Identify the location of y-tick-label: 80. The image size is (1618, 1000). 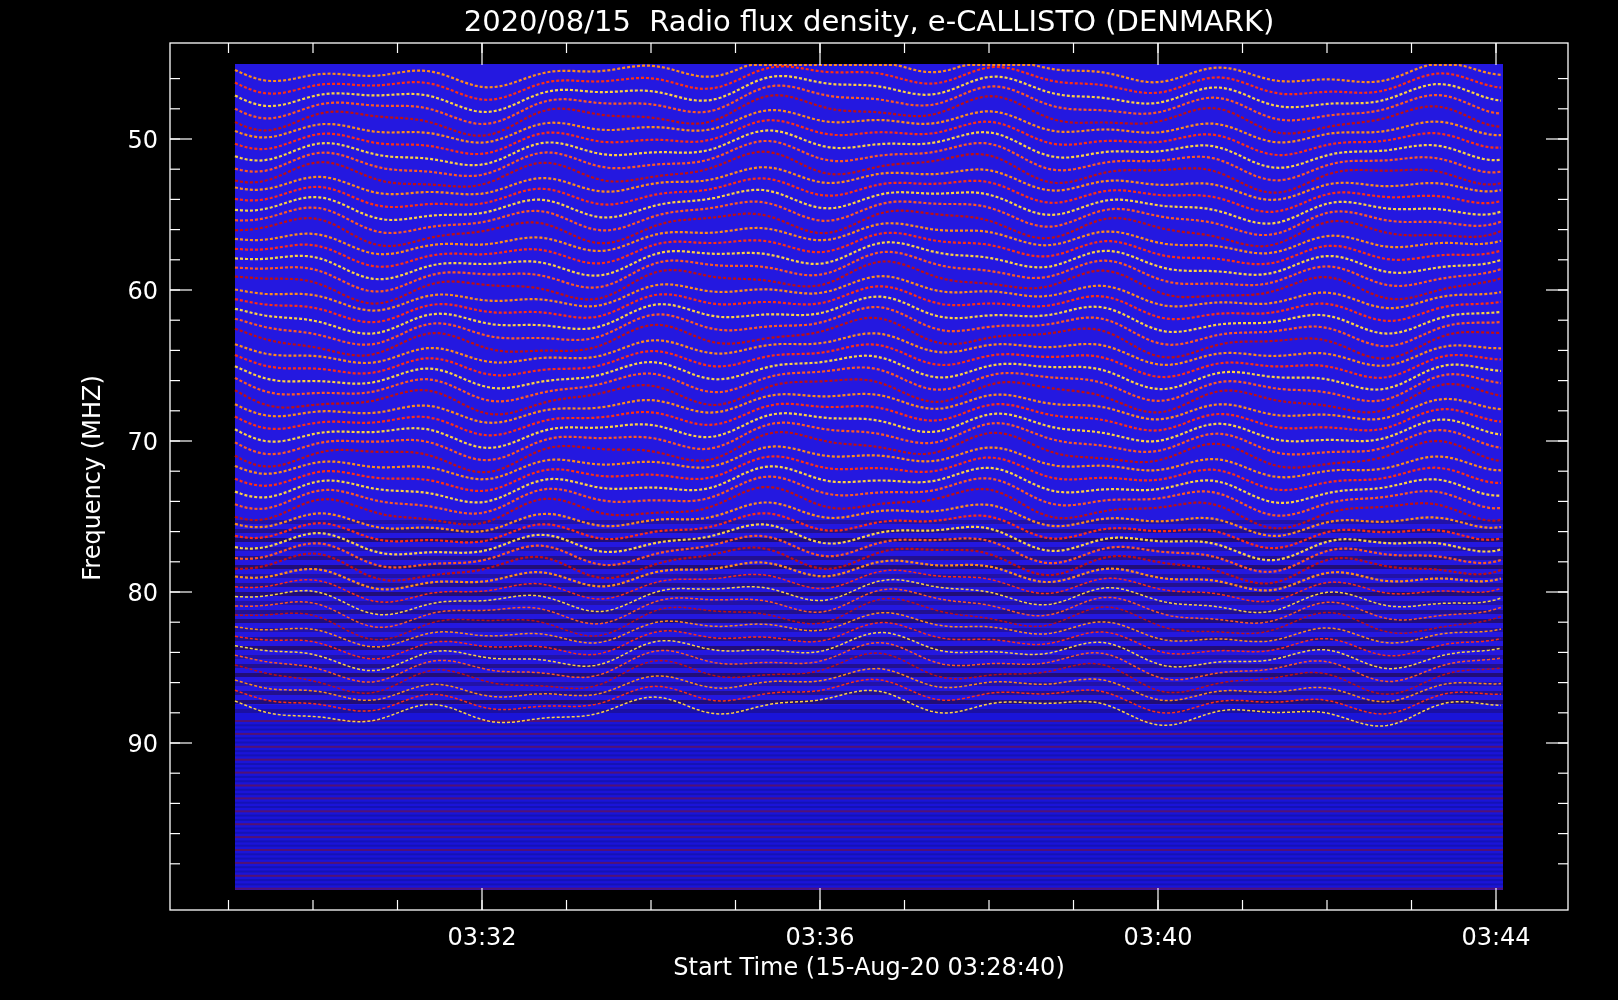
(142, 593).